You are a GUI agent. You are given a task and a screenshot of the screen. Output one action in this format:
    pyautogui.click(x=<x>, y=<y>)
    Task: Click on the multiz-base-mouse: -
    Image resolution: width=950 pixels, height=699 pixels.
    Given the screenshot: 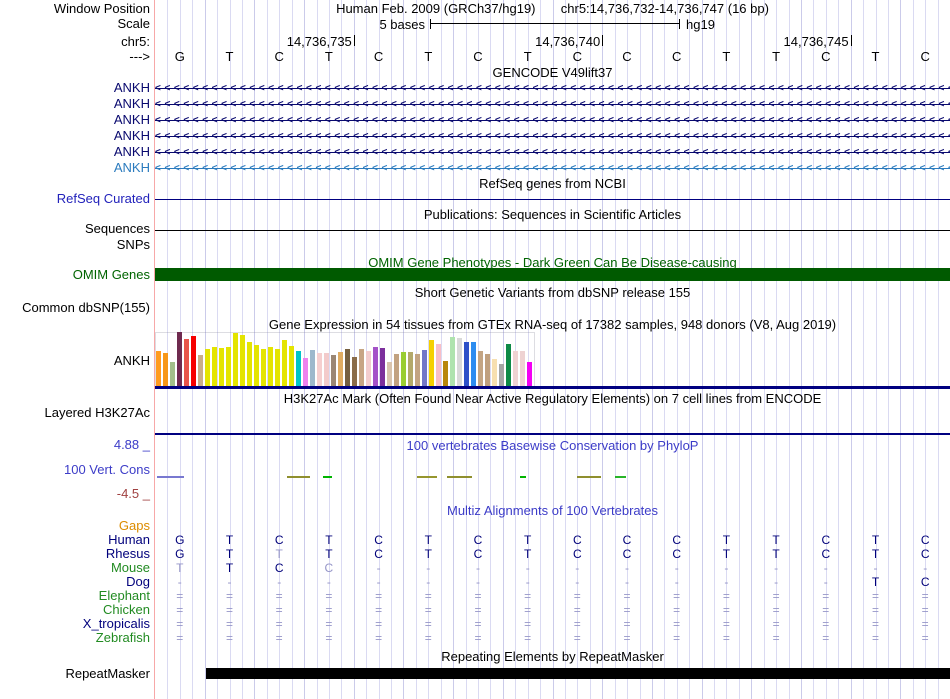 What is the action you would take?
    pyautogui.click(x=627, y=568)
    